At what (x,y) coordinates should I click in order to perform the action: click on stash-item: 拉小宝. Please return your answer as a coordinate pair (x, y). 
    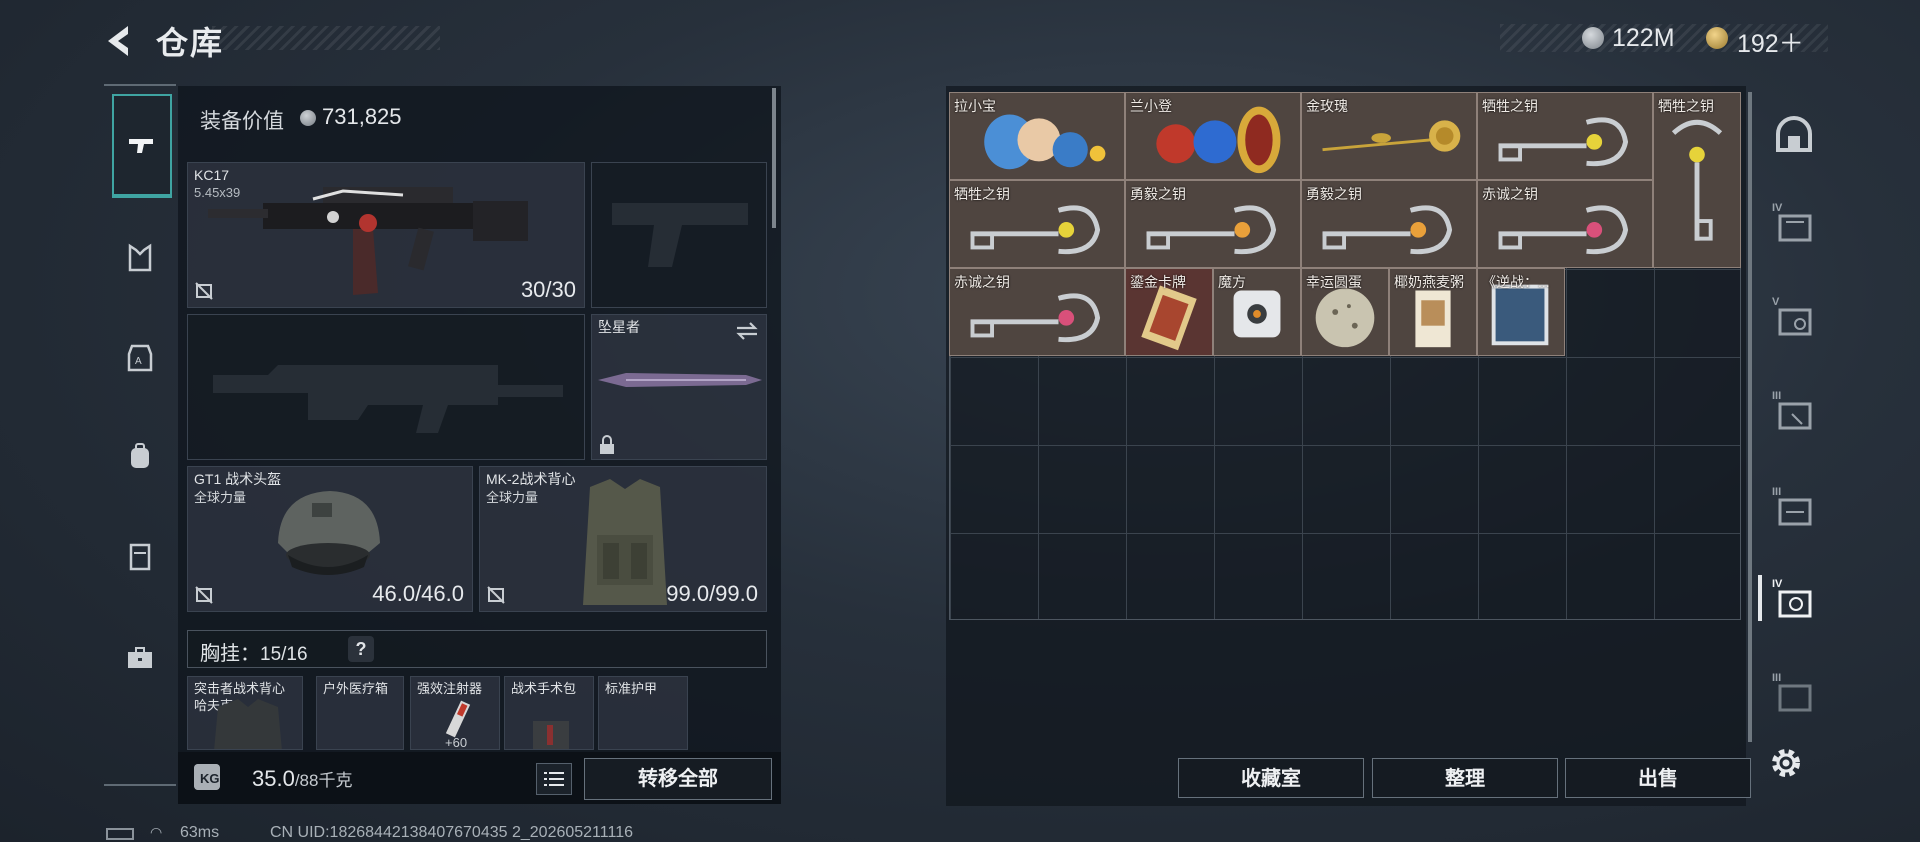
    Looking at the image, I should click on (1037, 136).